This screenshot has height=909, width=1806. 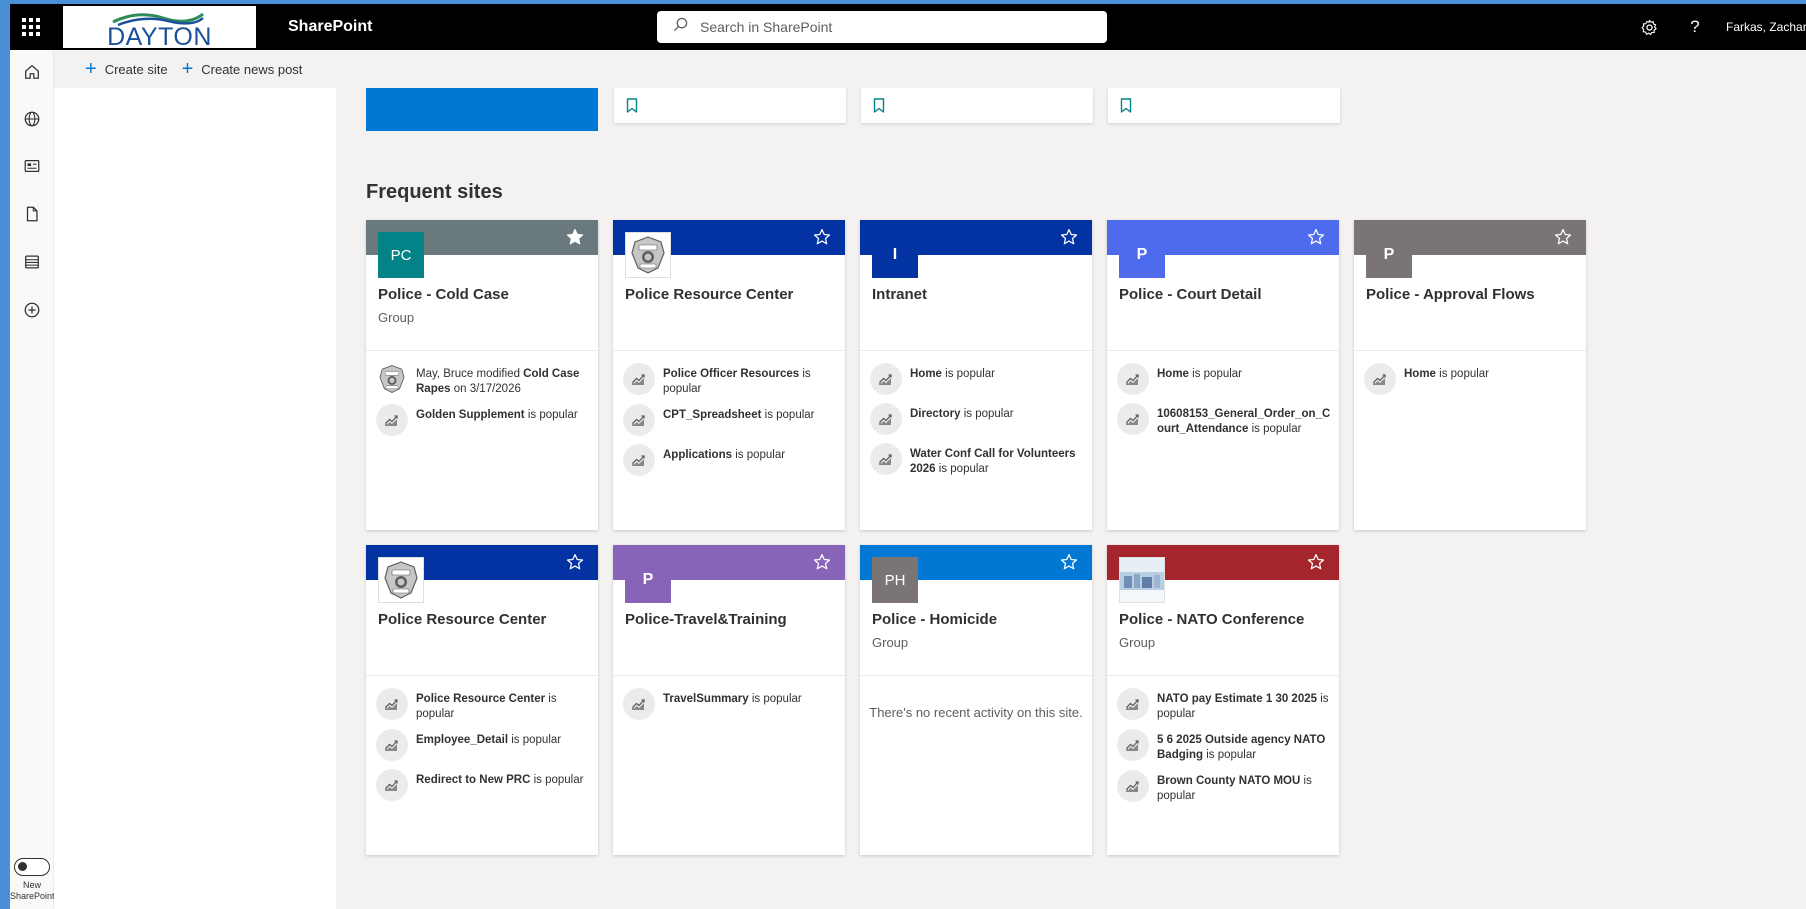 What do you see at coordinates (1649, 27) in the screenshot?
I see `settings-gear-icon` at bounding box center [1649, 27].